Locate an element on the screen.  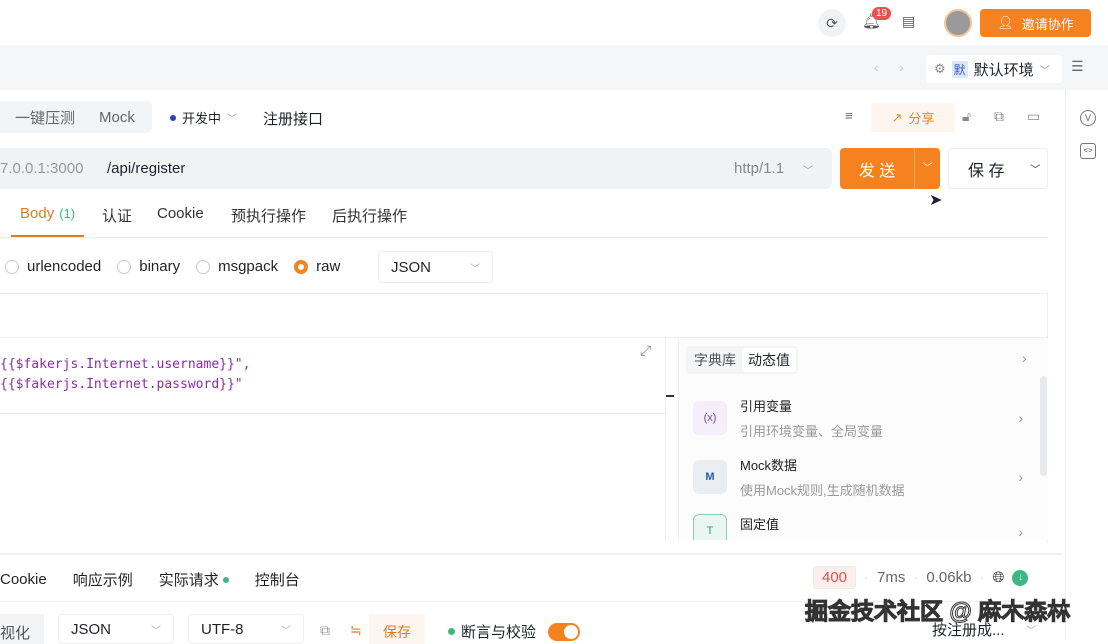
radio-raw: raw is located at coordinates (317, 266).